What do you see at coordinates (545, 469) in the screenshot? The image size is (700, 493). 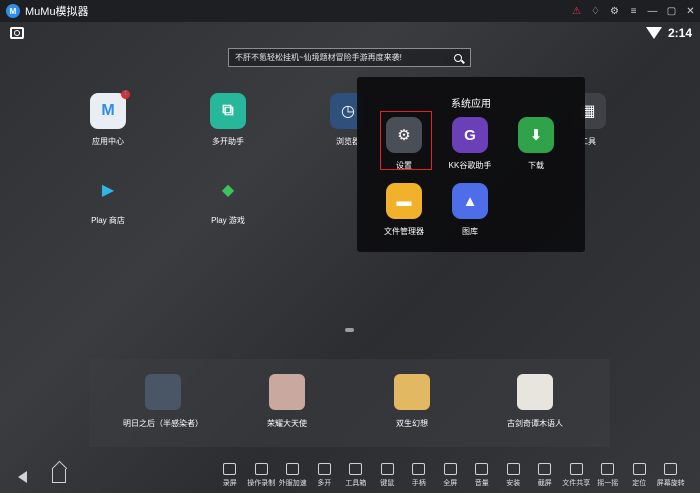 I see `screenshot-icon` at bounding box center [545, 469].